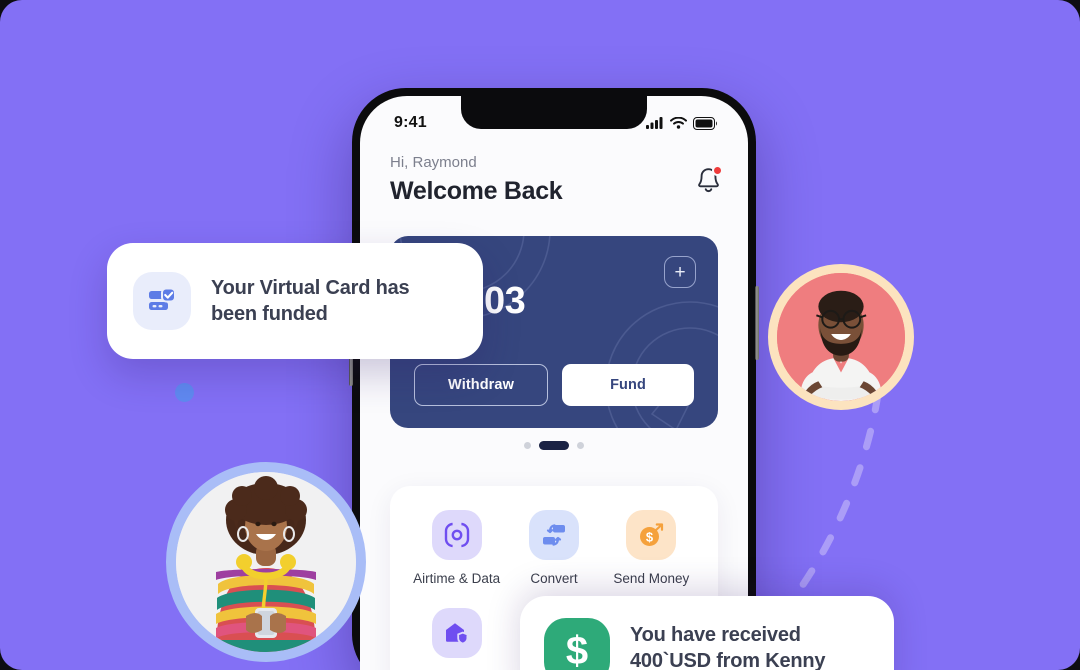  What do you see at coordinates (554, 119) in the screenshot?
I see `status-bar: 9:41` at bounding box center [554, 119].